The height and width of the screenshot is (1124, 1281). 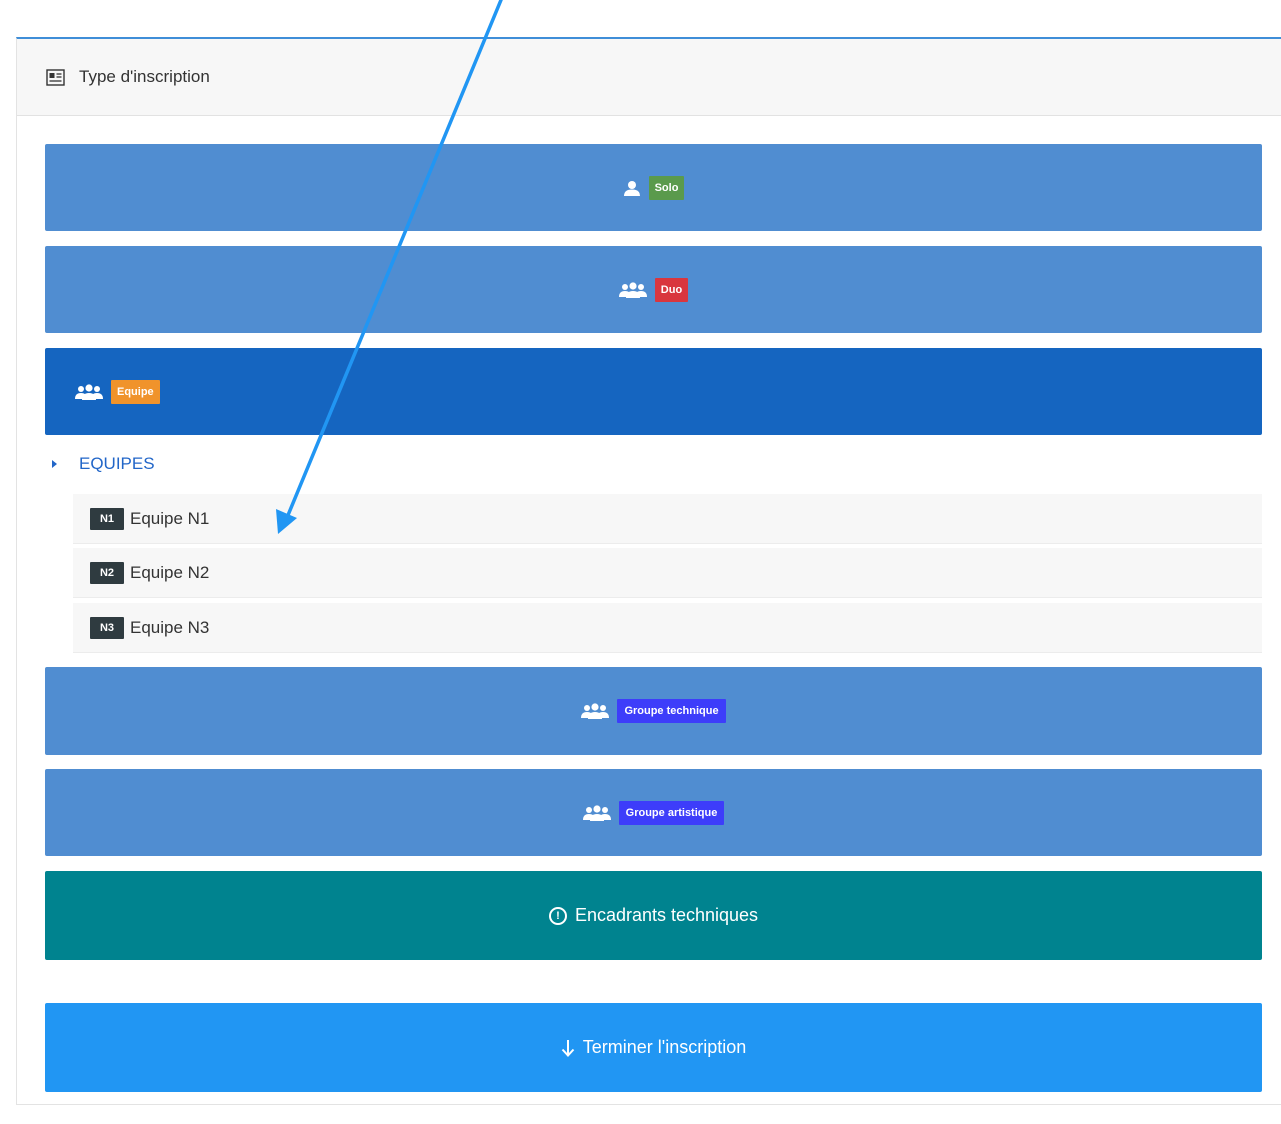 What do you see at coordinates (653, 391) in the screenshot?
I see `option-equipe-button: Equipe` at bounding box center [653, 391].